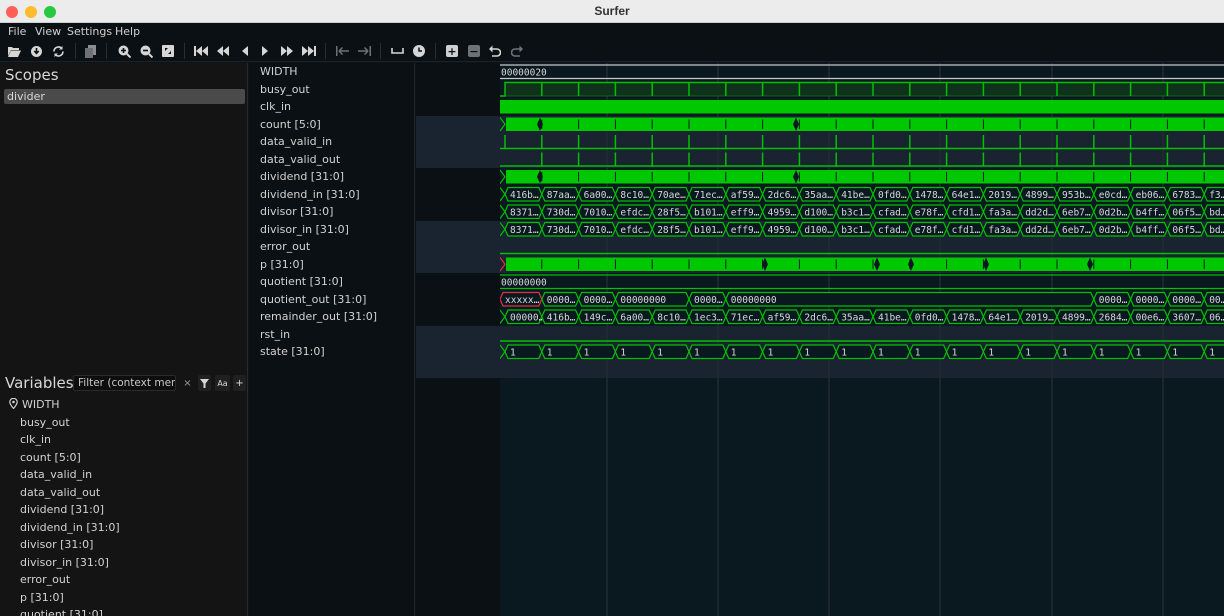  I want to click on filter-icon, so click(204, 383).